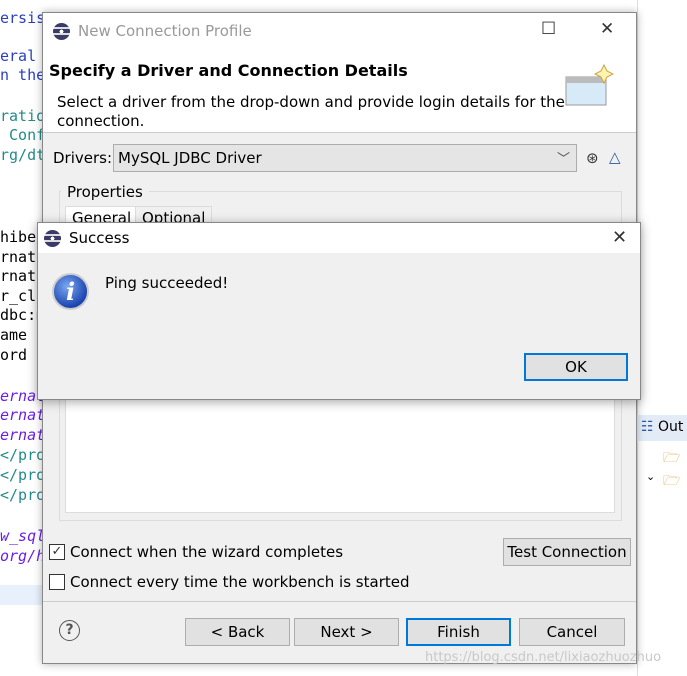 Image resolution: width=687 pixels, height=676 pixels. Describe the element at coordinates (99, 238) in the screenshot. I see `dialog-title: Success` at that location.